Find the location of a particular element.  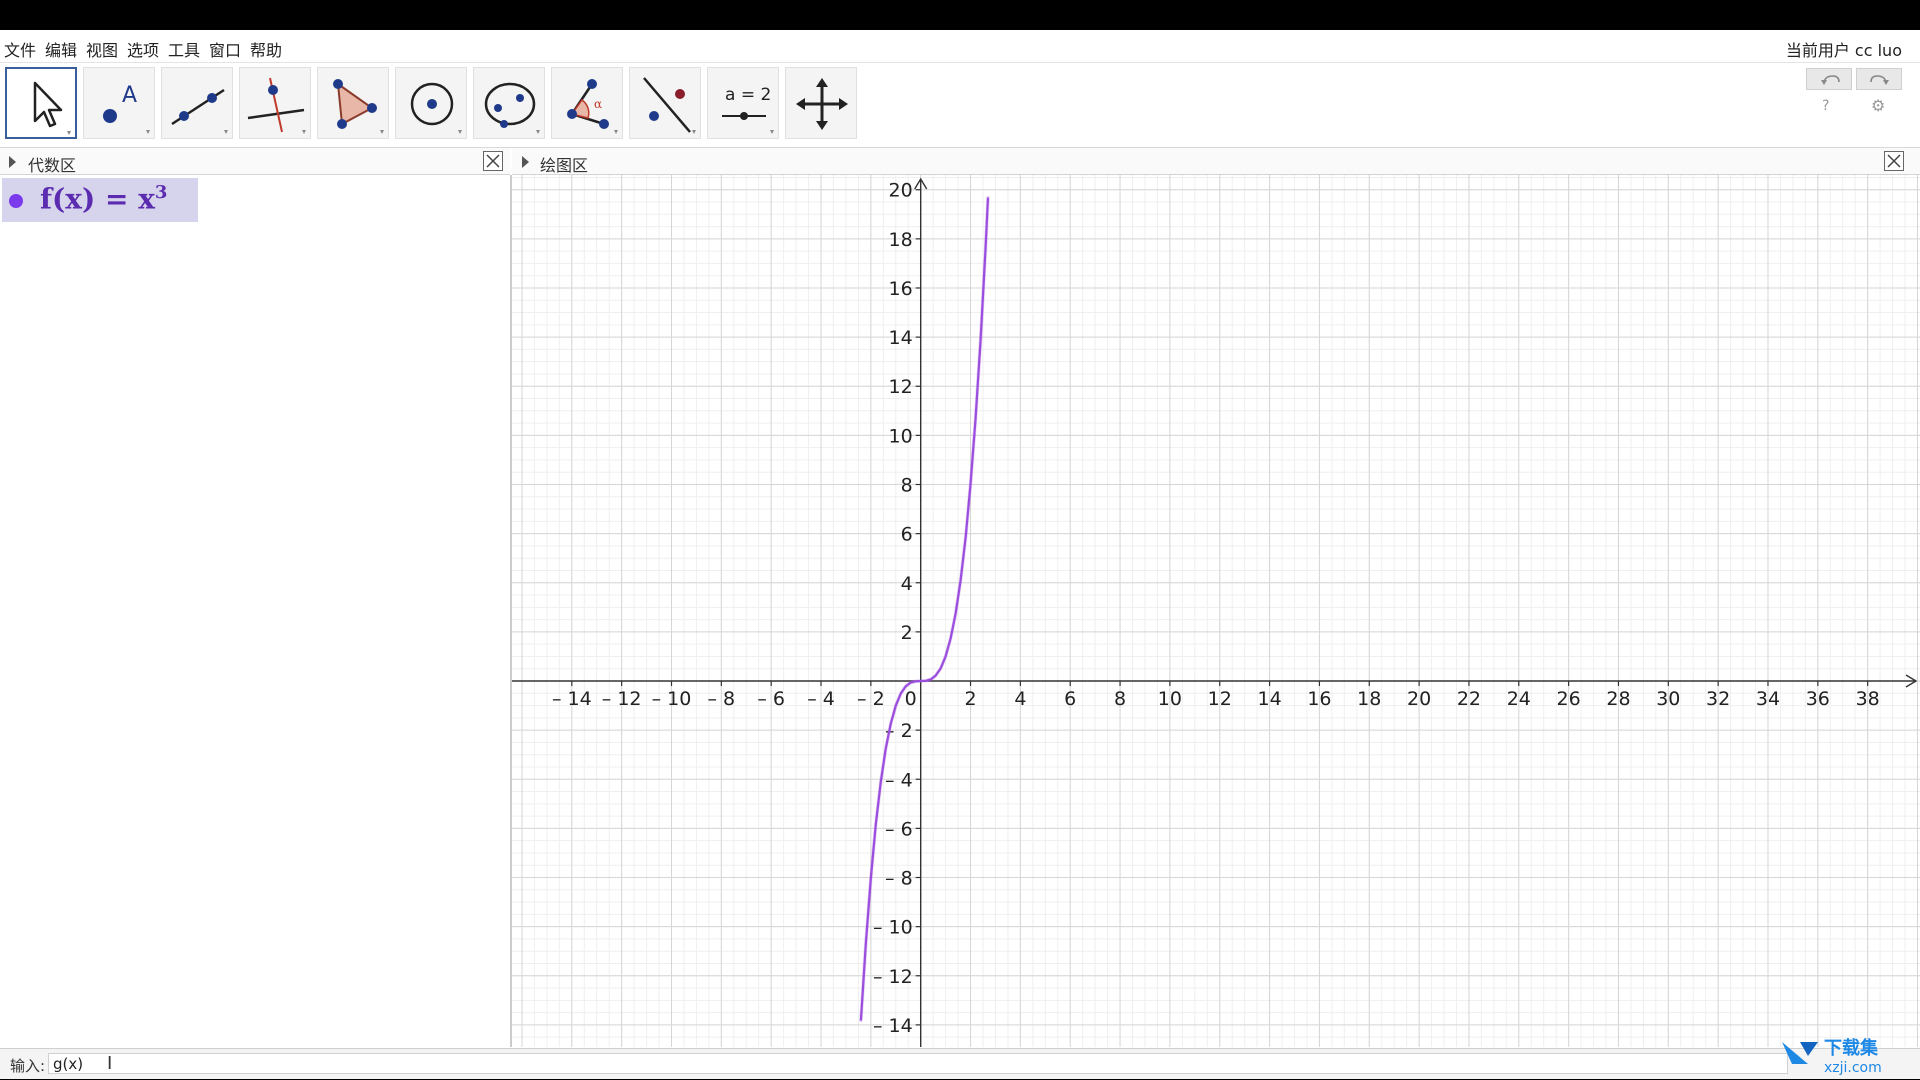

menu-file: 文件 is located at coordinates (20, 49).